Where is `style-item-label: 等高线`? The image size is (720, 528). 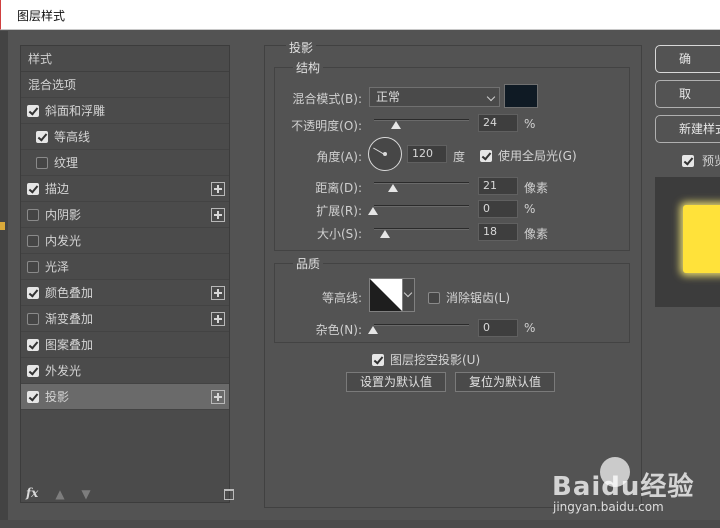 style-item-label: 等高线 is located at coordinates (72, 137).